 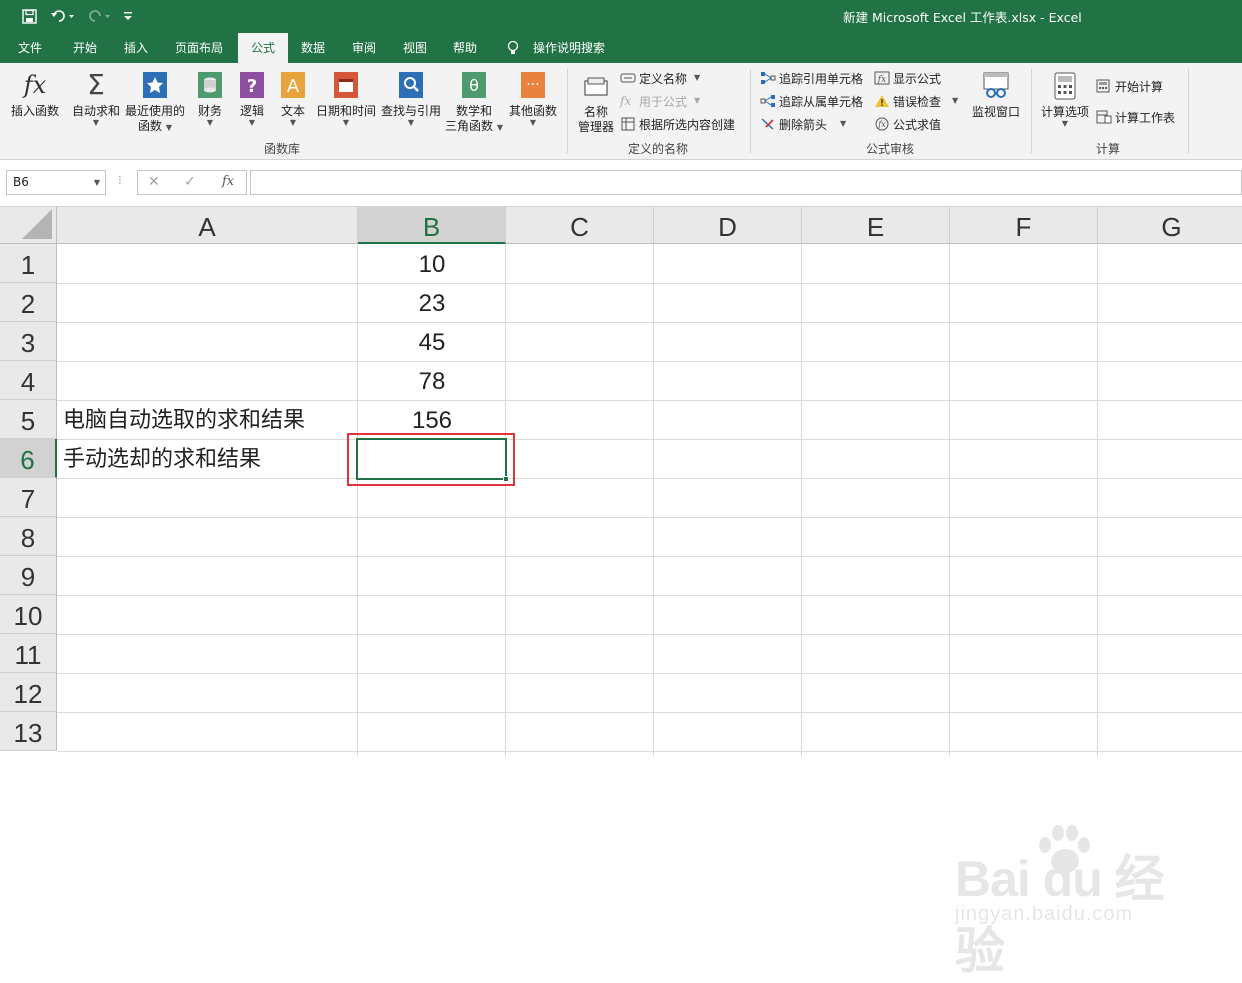 What do you see at coordinates (28, 263) in the screenshot?
I see `row-header-1: 1` at bounding box center [28, 263].